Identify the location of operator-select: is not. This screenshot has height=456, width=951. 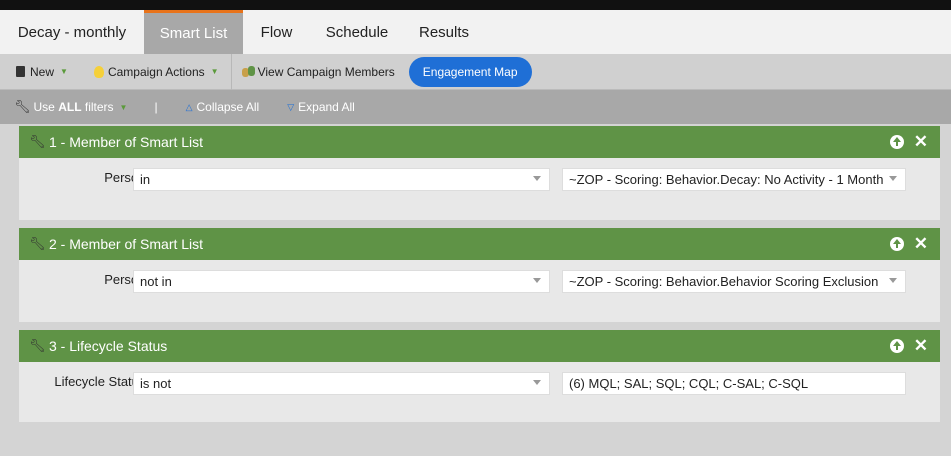
(341, 383).